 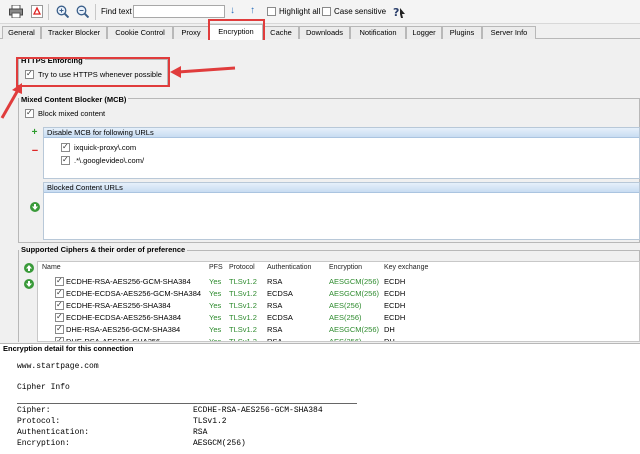 I want to click on tab-proxy: Proxy, so click(x=191, y=32).